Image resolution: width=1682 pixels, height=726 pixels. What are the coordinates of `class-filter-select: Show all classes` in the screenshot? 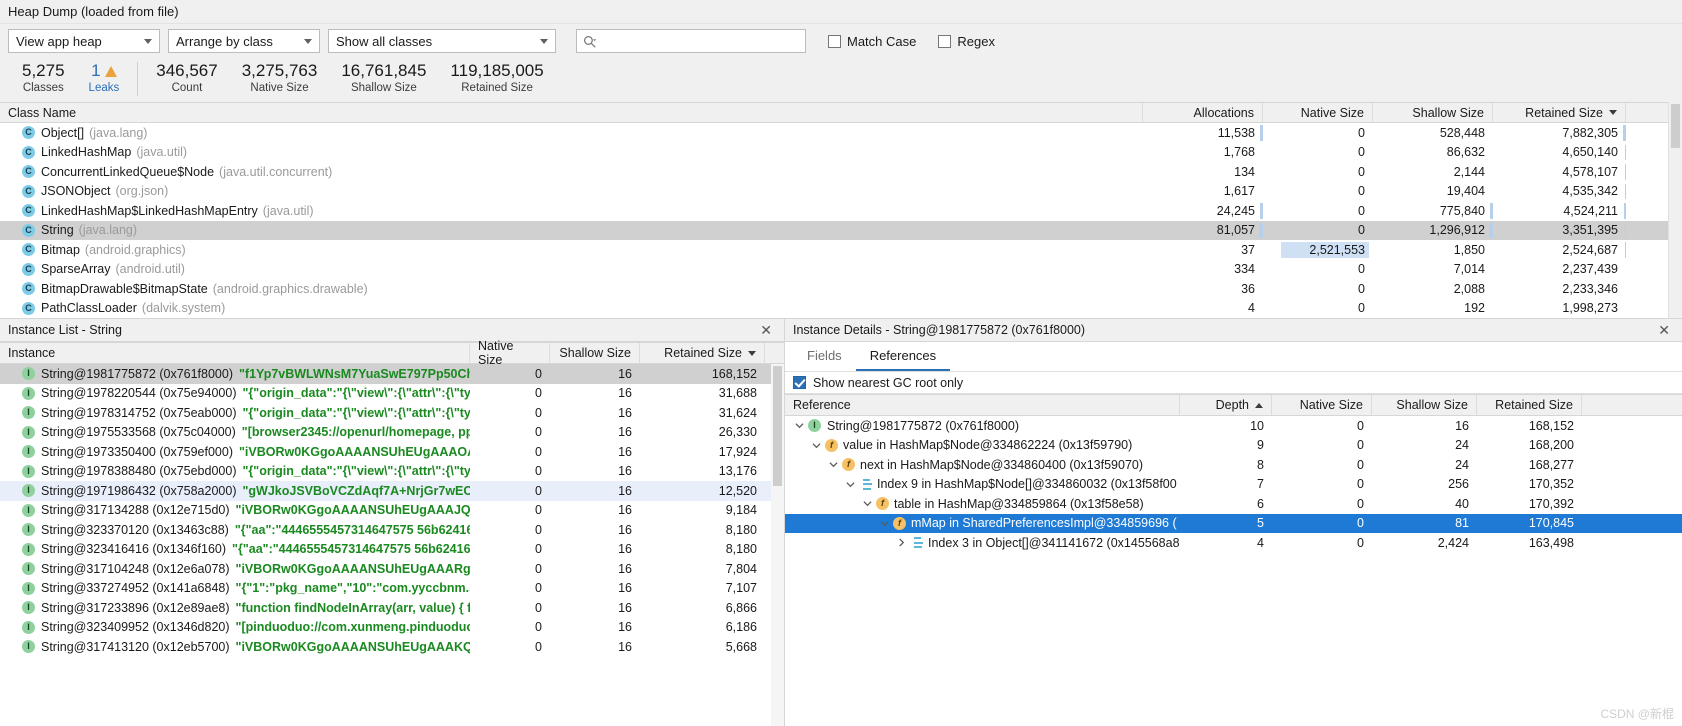 It's located at (442, 41).